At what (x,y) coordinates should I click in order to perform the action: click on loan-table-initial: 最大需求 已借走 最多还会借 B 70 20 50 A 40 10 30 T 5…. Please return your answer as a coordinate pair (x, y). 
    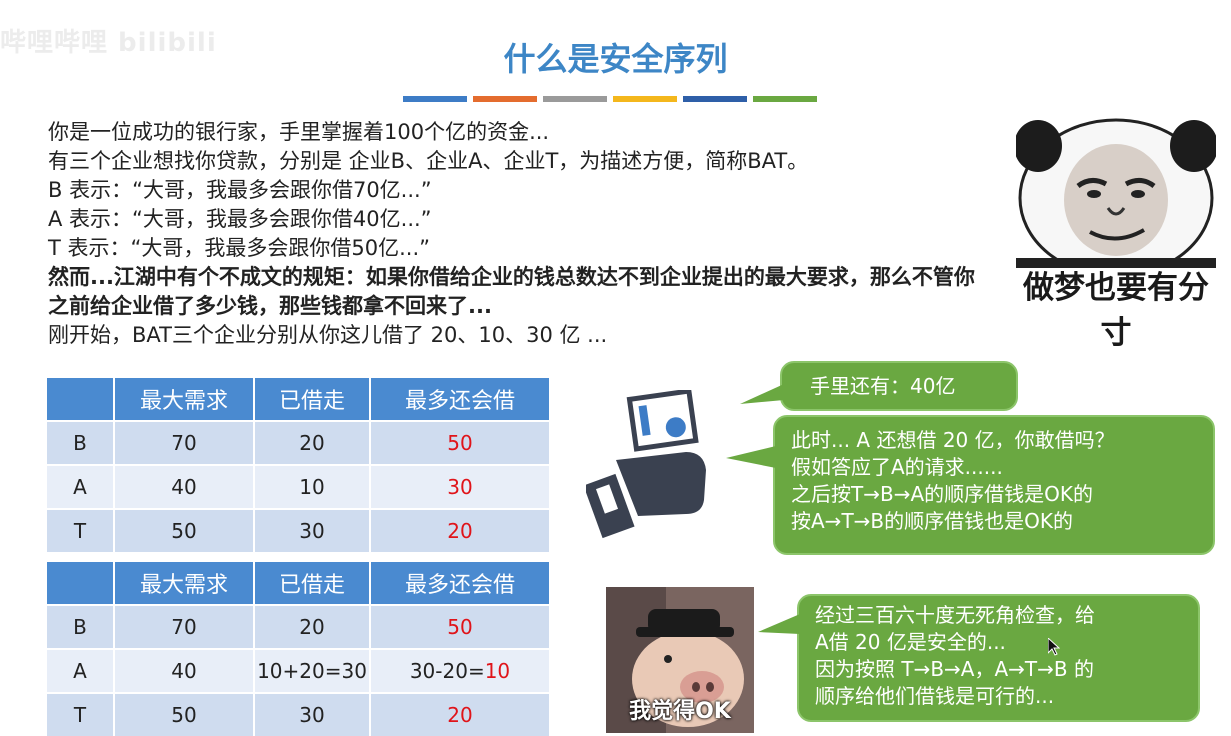
    Looking at the image, I should click on (299, 465).